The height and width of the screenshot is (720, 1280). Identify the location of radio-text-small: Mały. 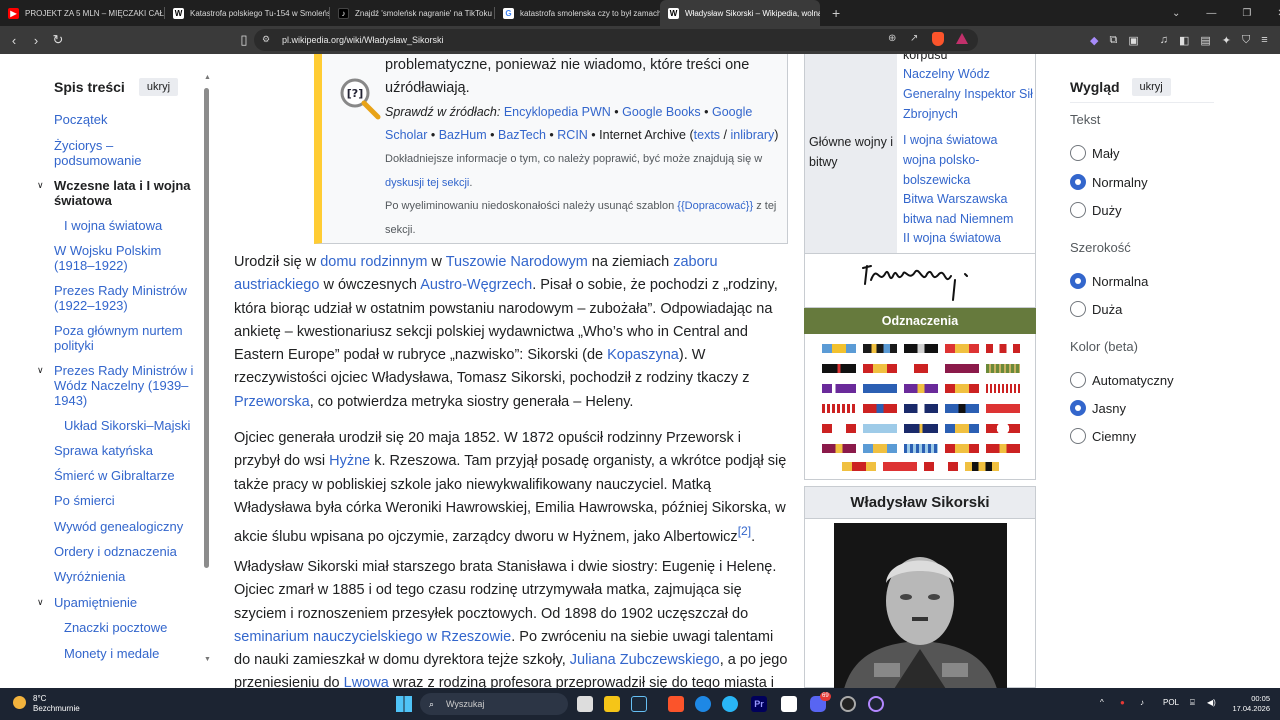
(1094, 153).